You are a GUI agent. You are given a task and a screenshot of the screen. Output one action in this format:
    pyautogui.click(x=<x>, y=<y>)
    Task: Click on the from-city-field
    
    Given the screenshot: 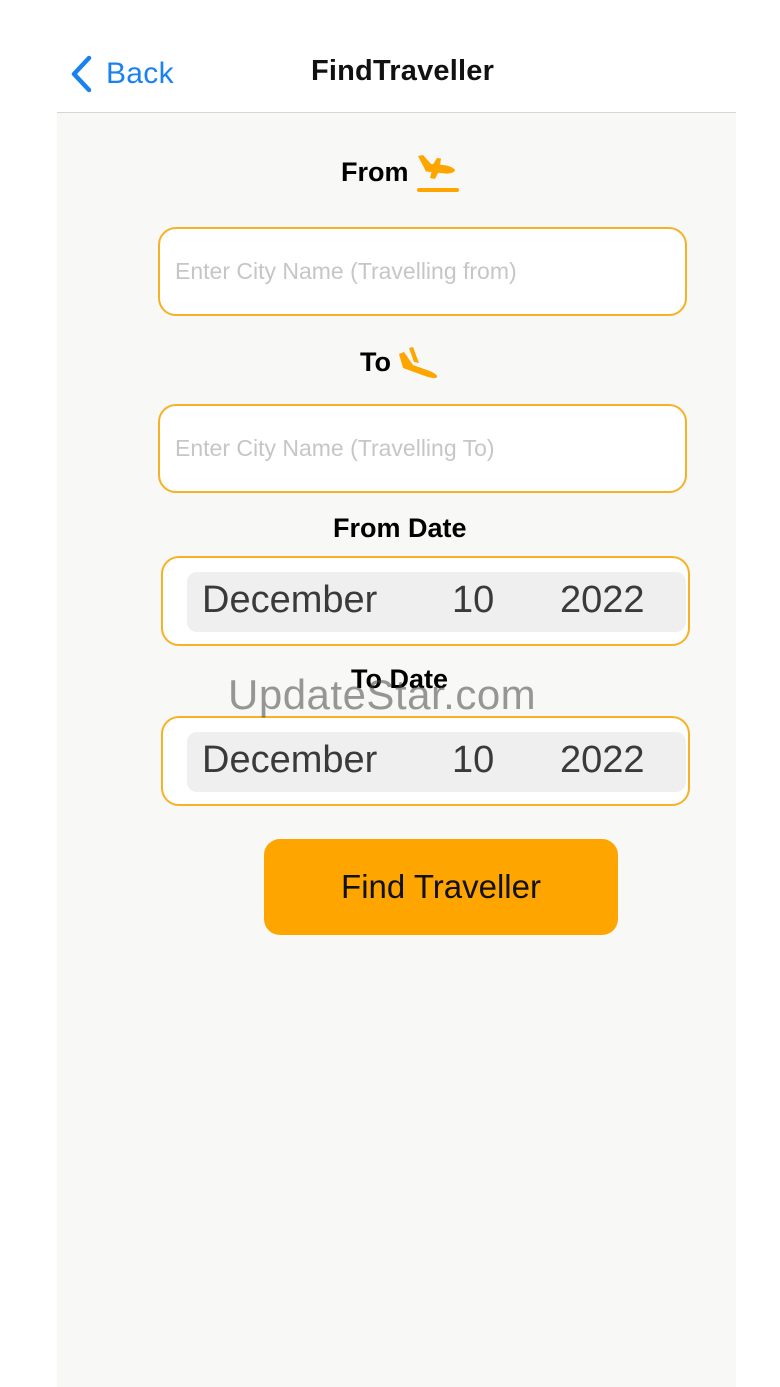 What is the action you would take?
    pyautogui.click(x=422, y=271)
    